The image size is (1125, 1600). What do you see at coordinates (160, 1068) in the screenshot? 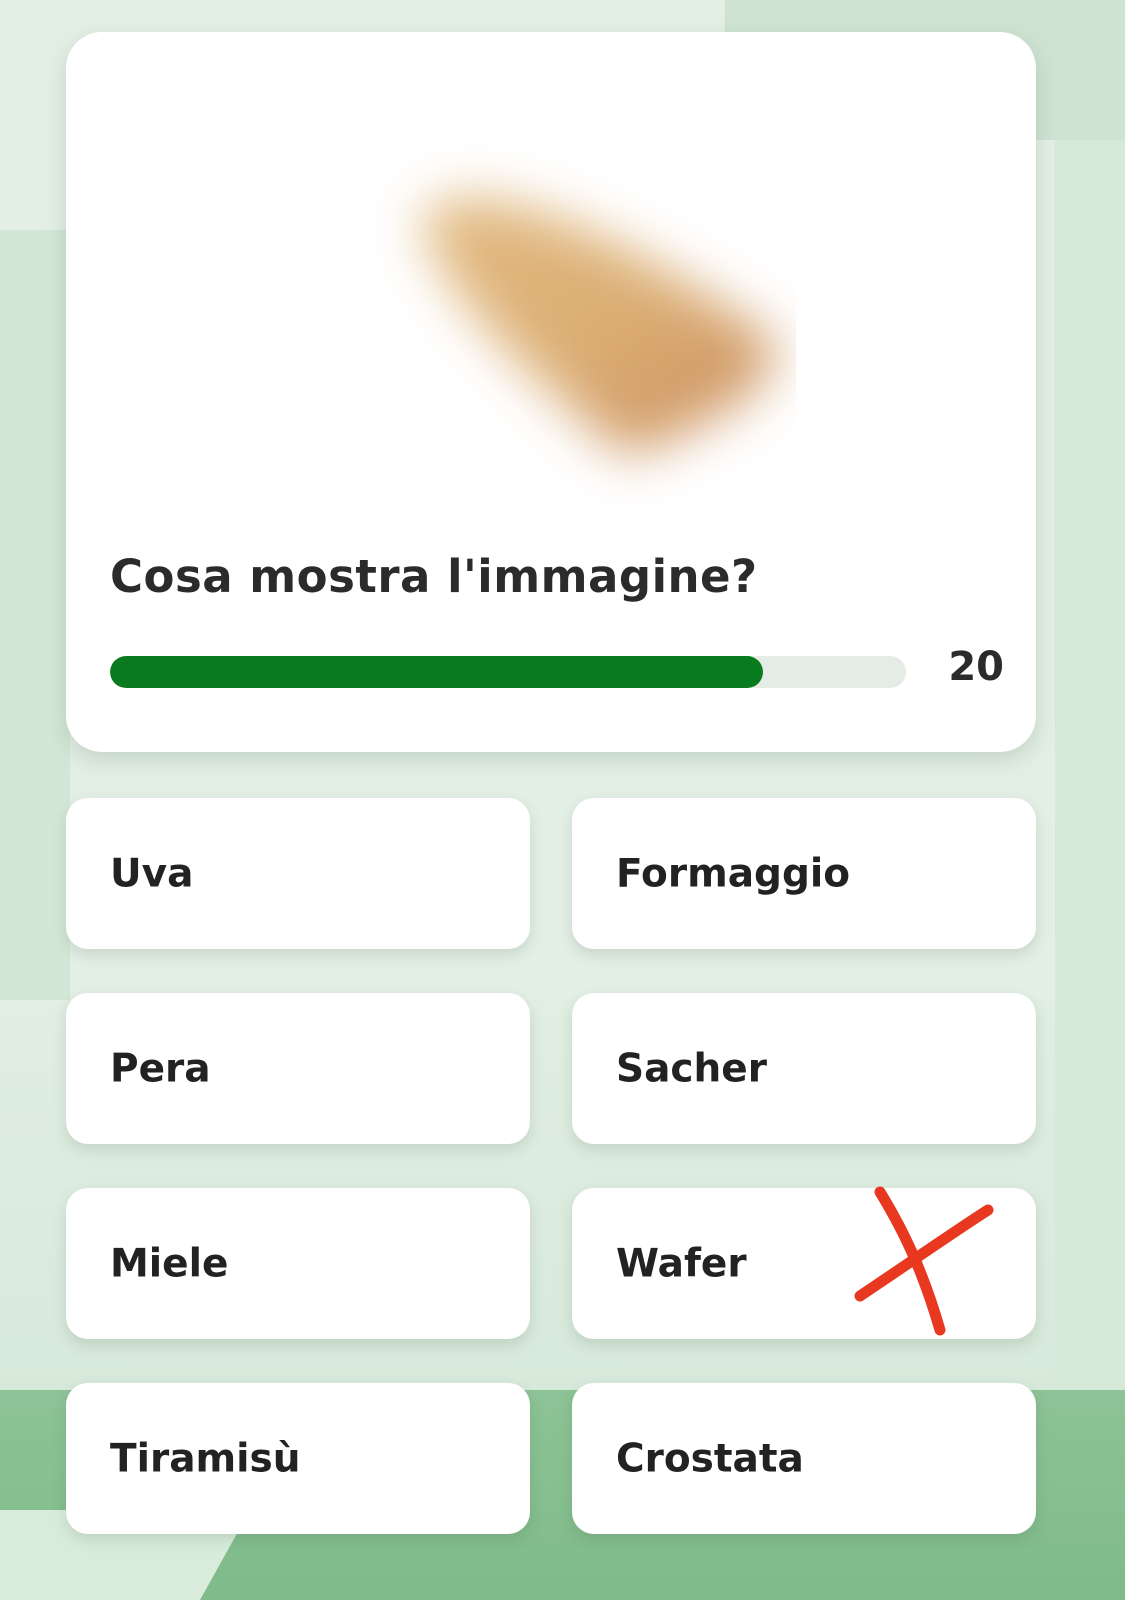
I see `answer-label: Pera` at bounding box center [160, 1068].